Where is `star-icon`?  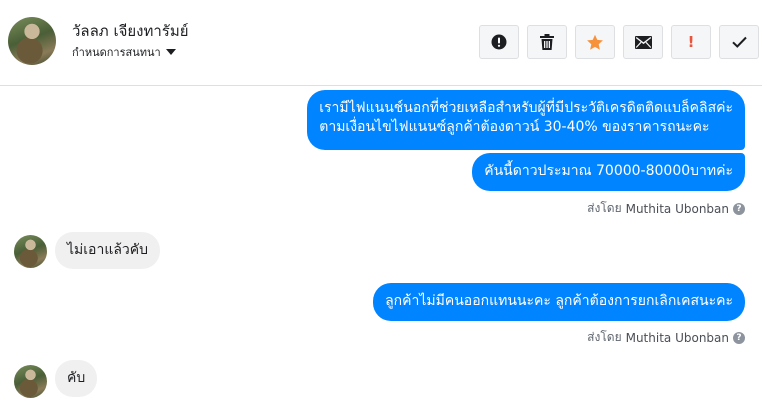 star-icon is located at coordinates (595, 42).